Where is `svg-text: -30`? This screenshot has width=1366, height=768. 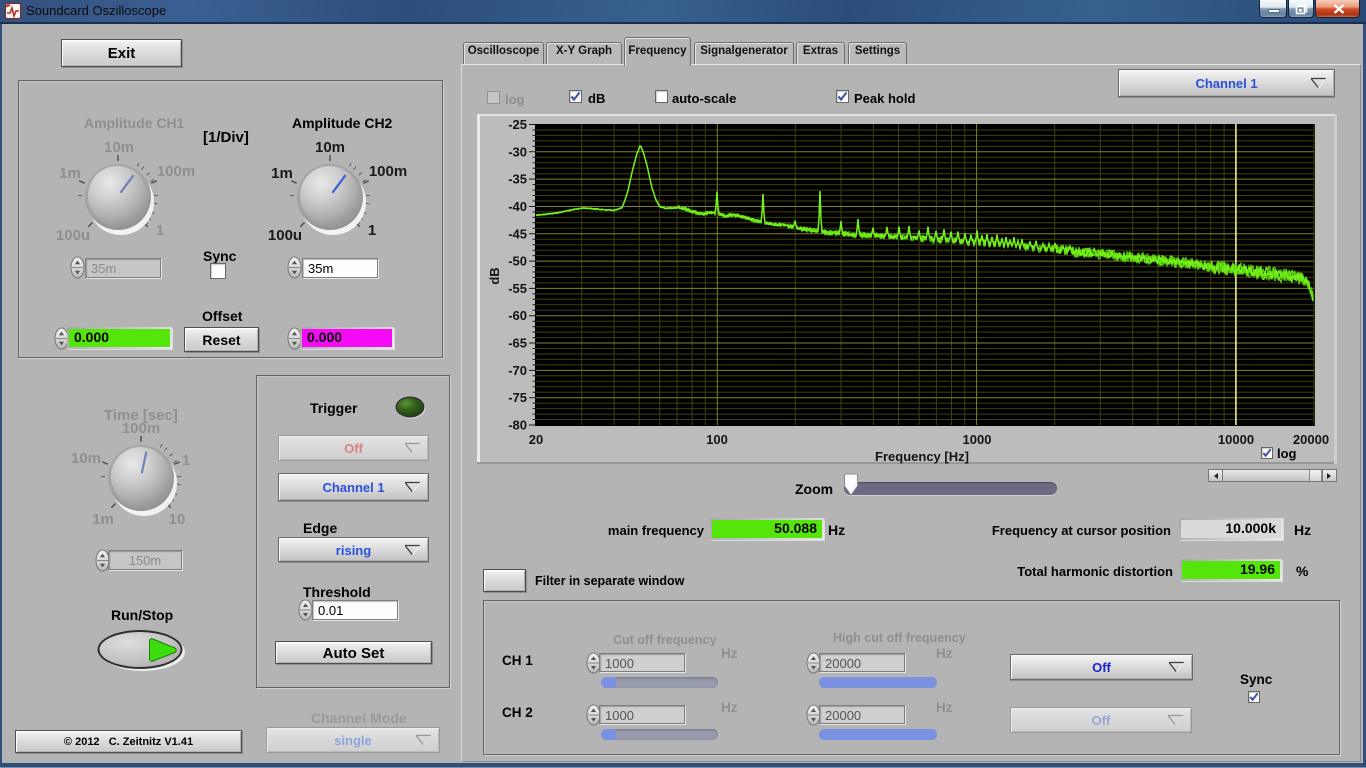
svg-text: -30 is located at coordinates (517, 151).